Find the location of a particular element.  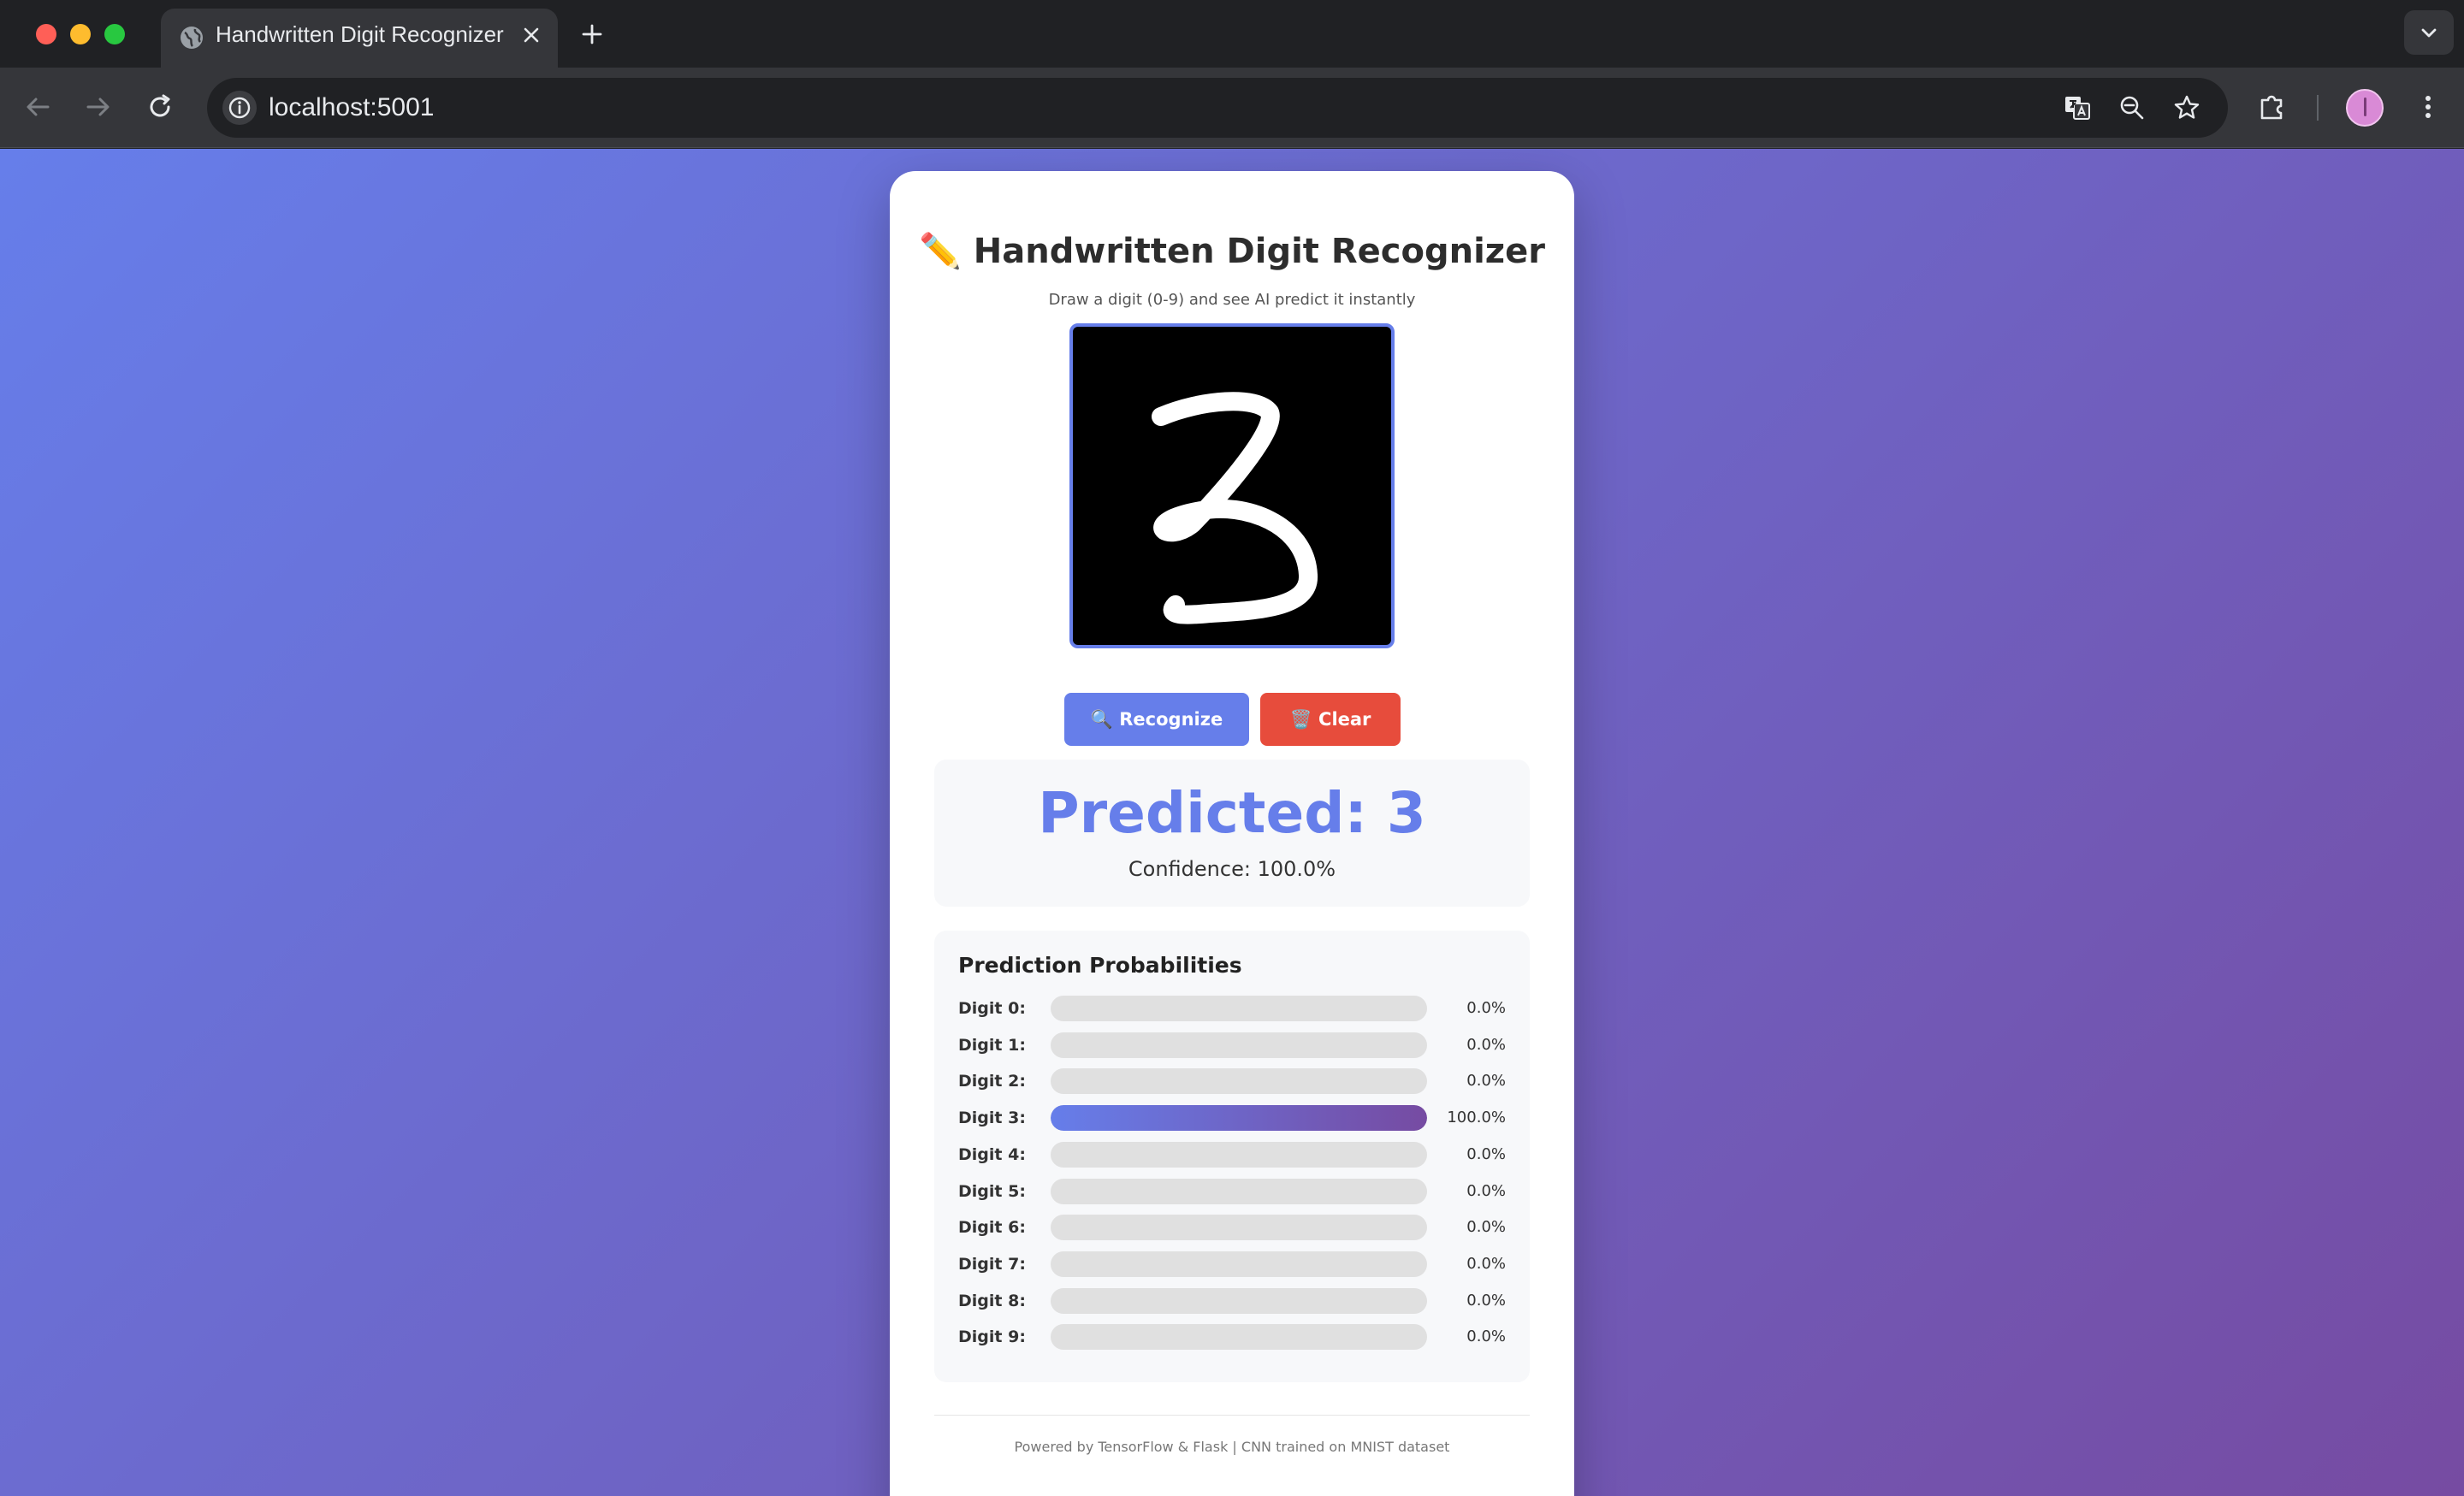

predicted-digit: Predicted: 3 is located at coordinates (1232, 813).